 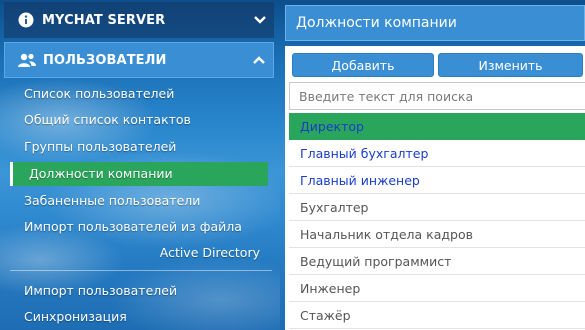 What do you see at coordinates (510, 65) in the screenshot?
I see `edit-button: Изменить` at bounding box center [510, 65].